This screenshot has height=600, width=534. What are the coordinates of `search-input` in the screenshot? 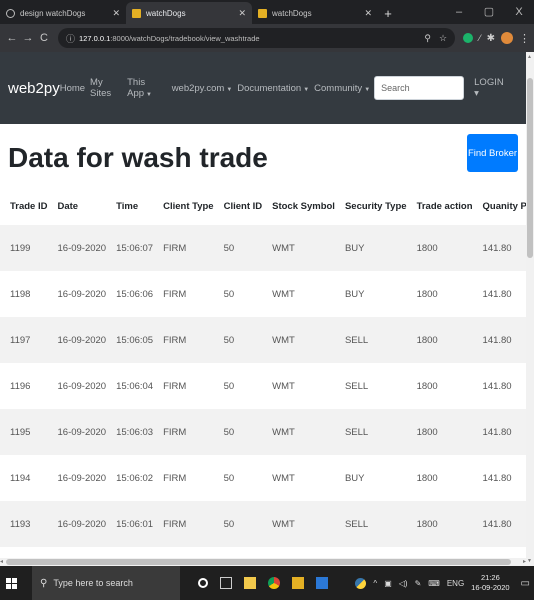 It's located at (419, 88).